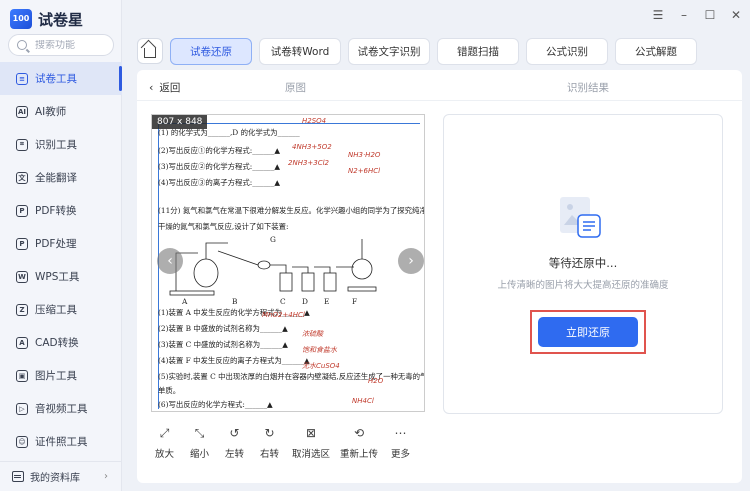  I want to click on tab-3: 错题扫描, so click(478, 51).